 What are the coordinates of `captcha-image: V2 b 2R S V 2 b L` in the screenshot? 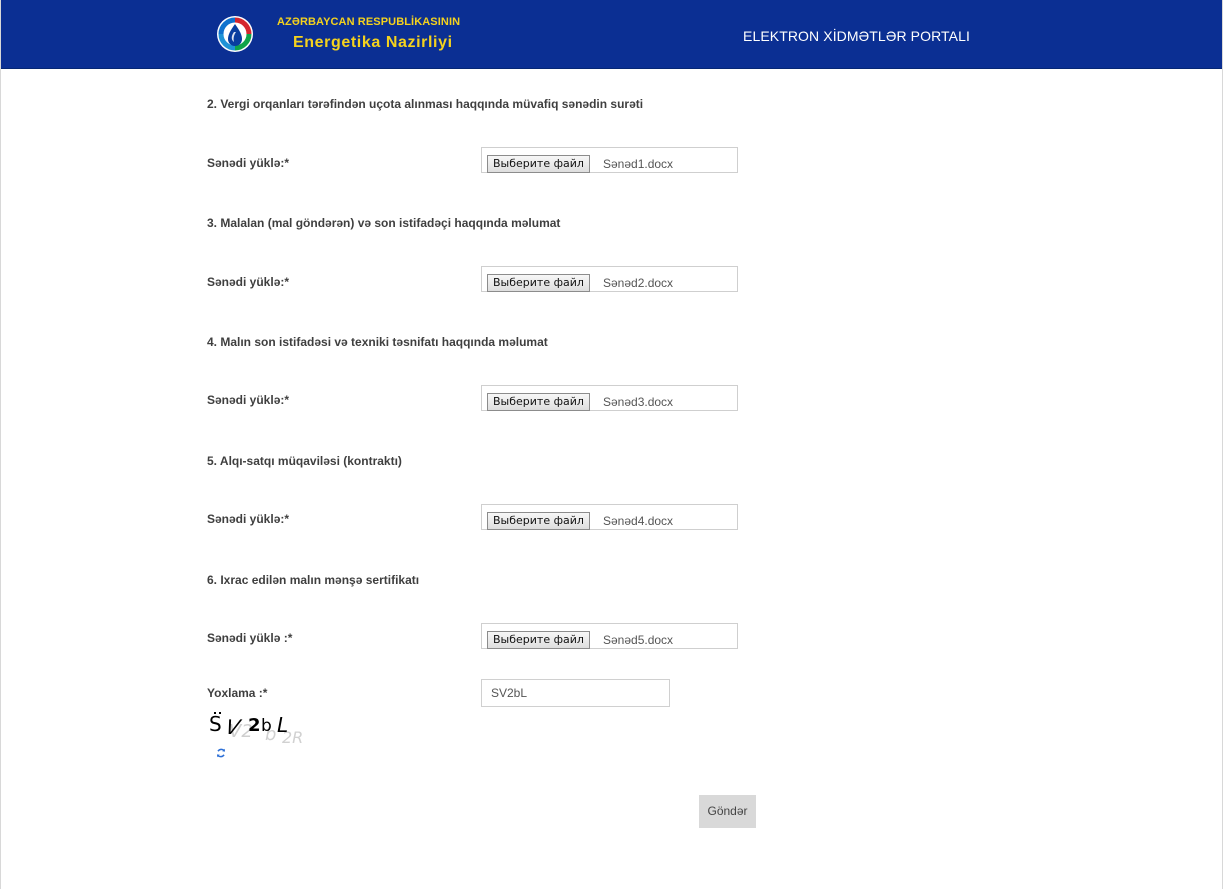 It's located at (256, 729).